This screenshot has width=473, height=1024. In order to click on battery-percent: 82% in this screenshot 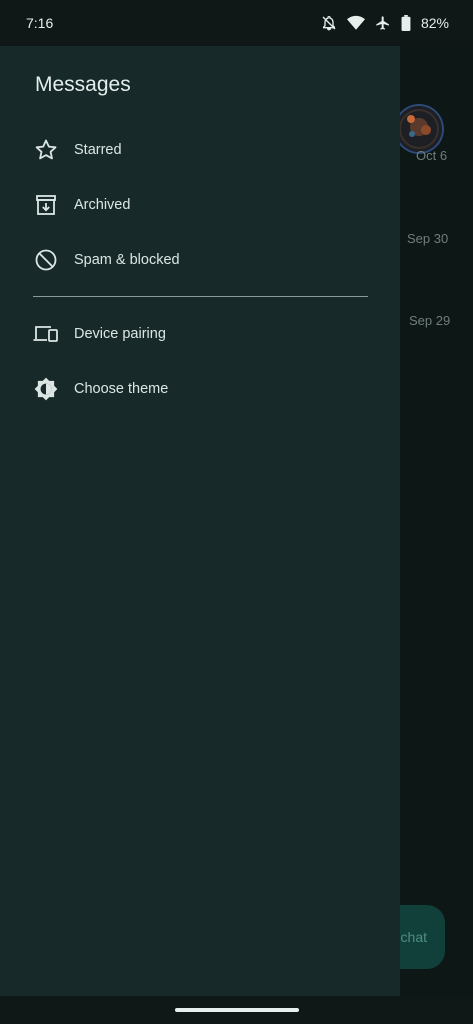, I will do `click(434, 23)`.